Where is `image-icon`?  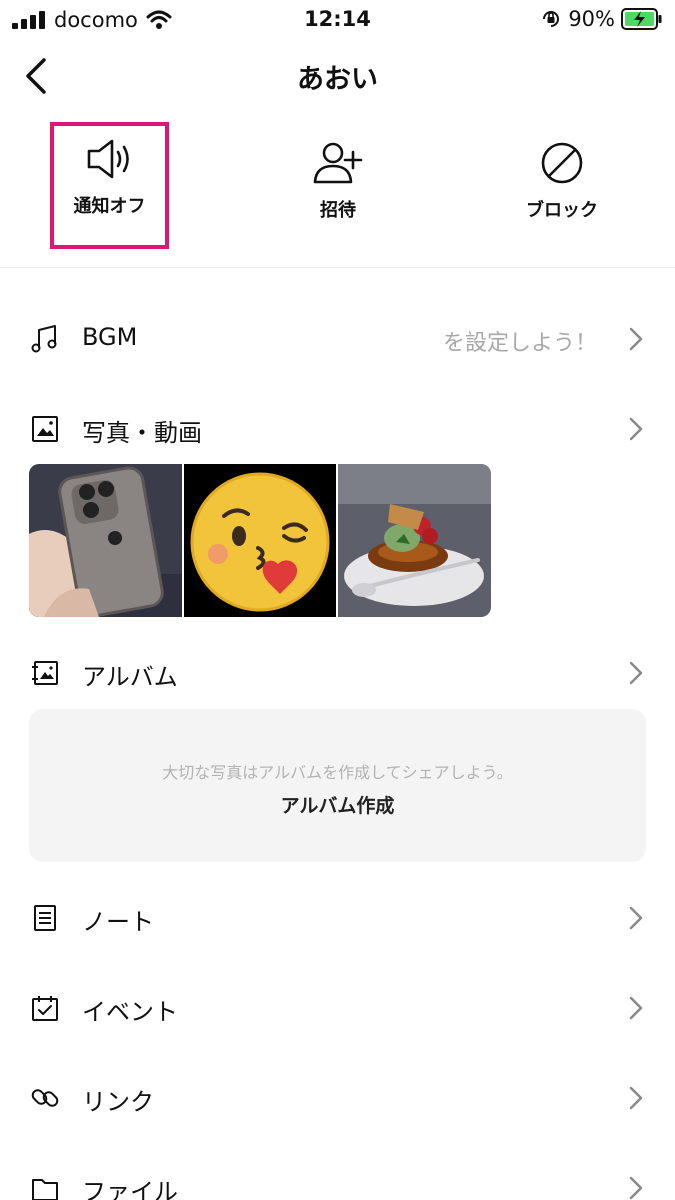 image-icon is located at coordinates (45, 429).